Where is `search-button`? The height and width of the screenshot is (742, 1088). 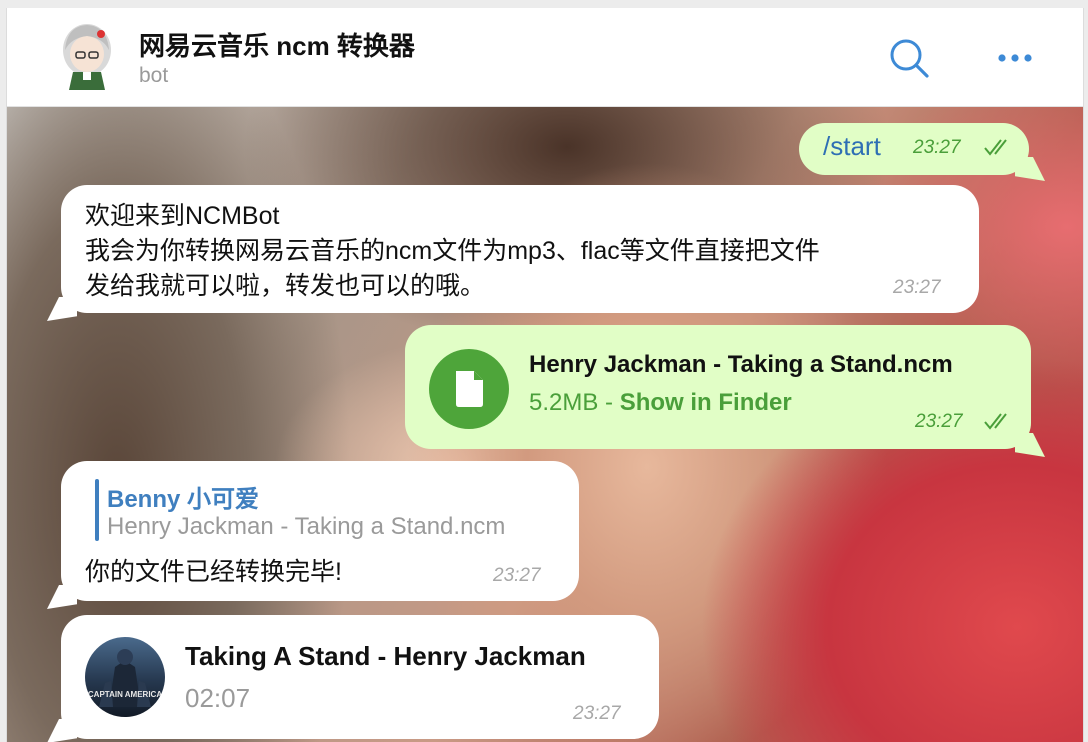 search-button is located at coordinates (909, 58).